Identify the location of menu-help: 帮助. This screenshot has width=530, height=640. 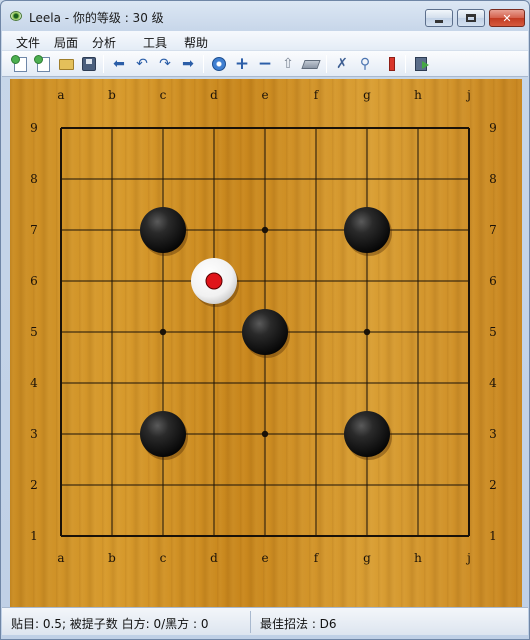
(196, 42).